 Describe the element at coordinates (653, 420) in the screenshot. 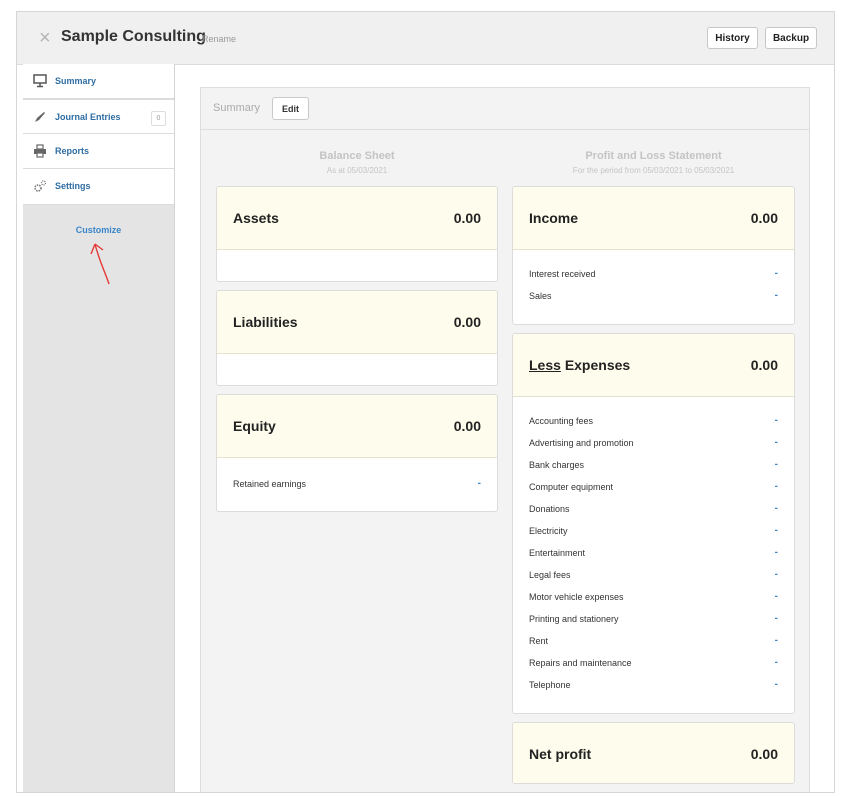

I see `list-item: Accounting fees -` at that location.